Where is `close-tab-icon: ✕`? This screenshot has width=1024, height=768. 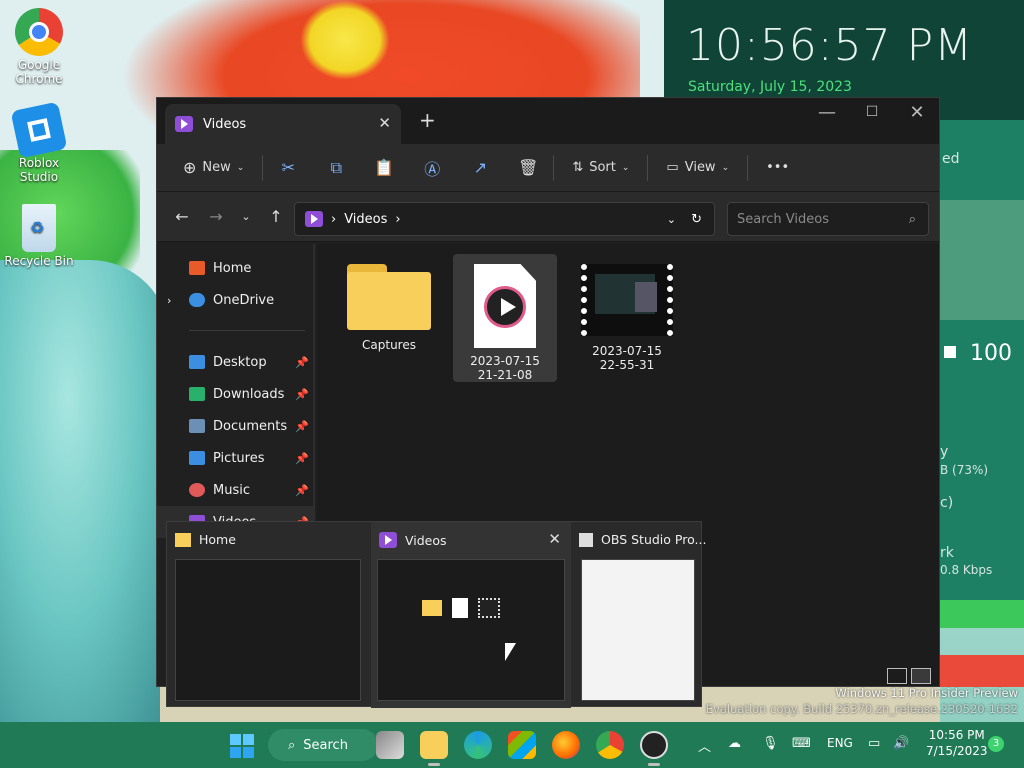
close-tab-icon: ✕ is located at coordinates (384, 123).